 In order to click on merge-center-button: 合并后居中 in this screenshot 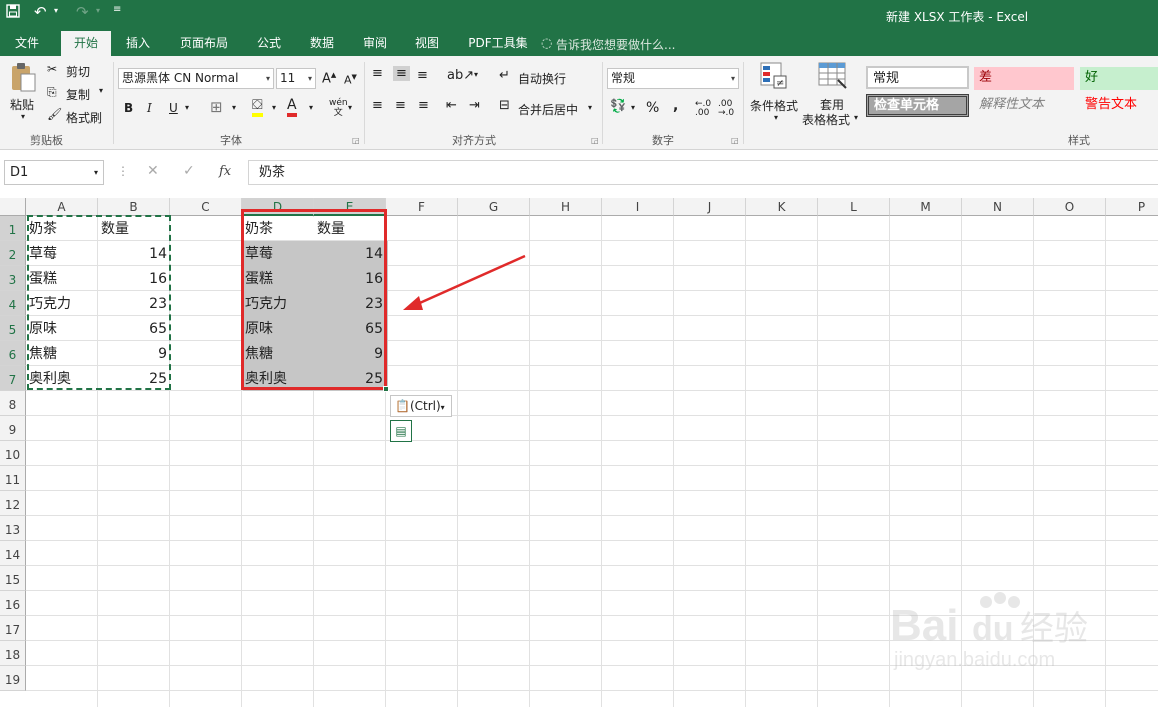, I will do `click(548, 109)`.